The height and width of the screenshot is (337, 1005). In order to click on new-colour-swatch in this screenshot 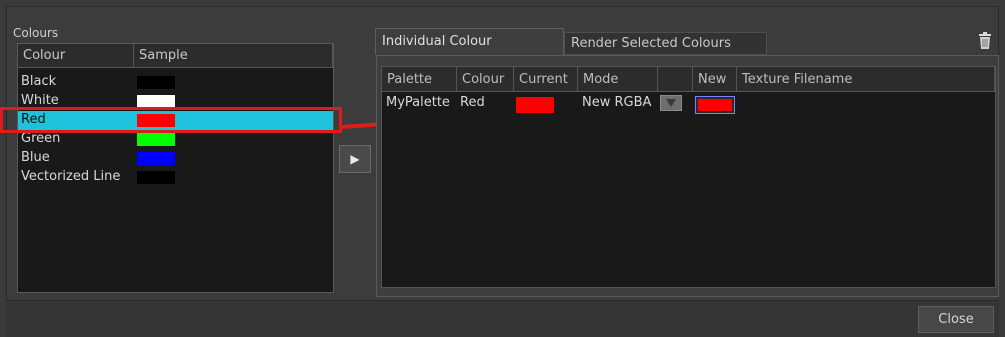, I will do `click(715, 105)`.